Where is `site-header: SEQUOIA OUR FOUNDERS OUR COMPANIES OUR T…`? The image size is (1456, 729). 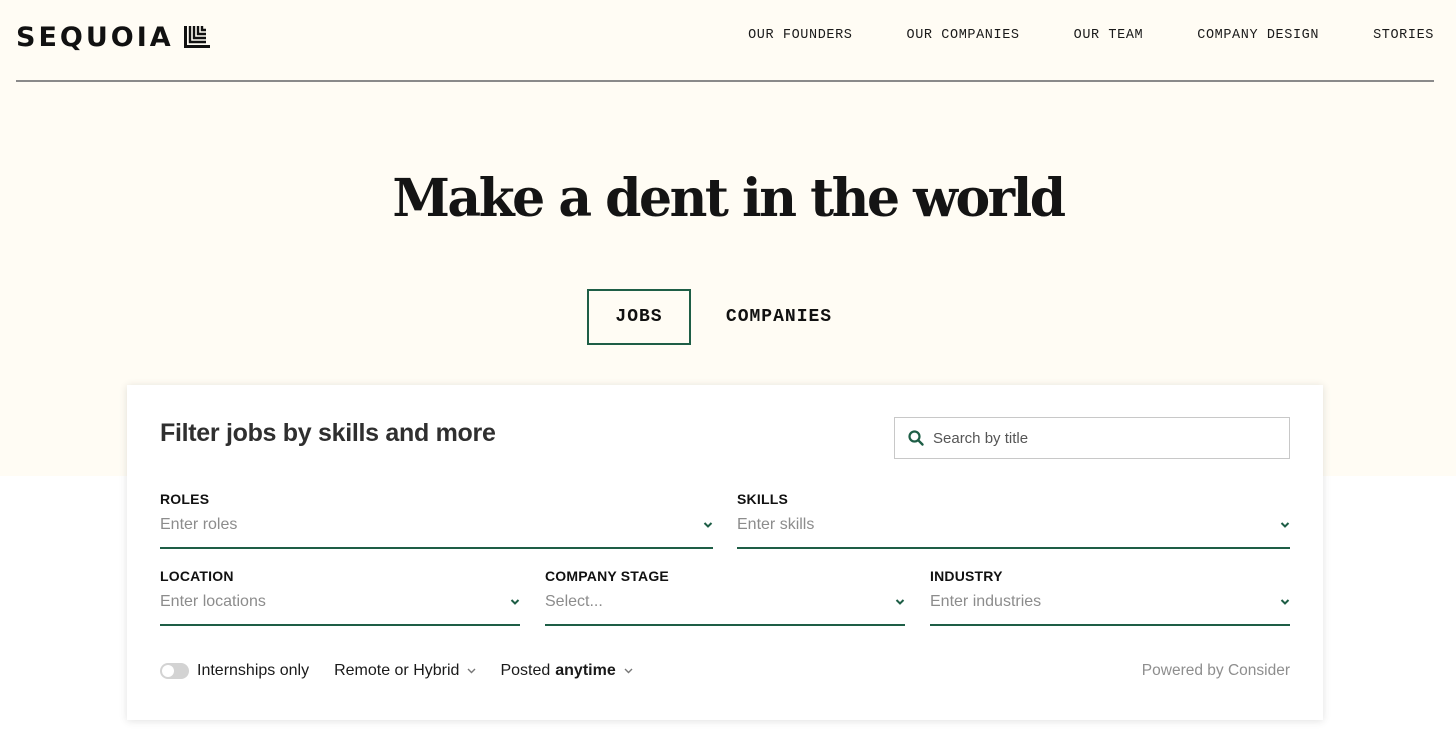 site-header: SEQUOIA OUR FOUNDERS OUR COMPANIES OUR T… is located at coordinates (728, 41).